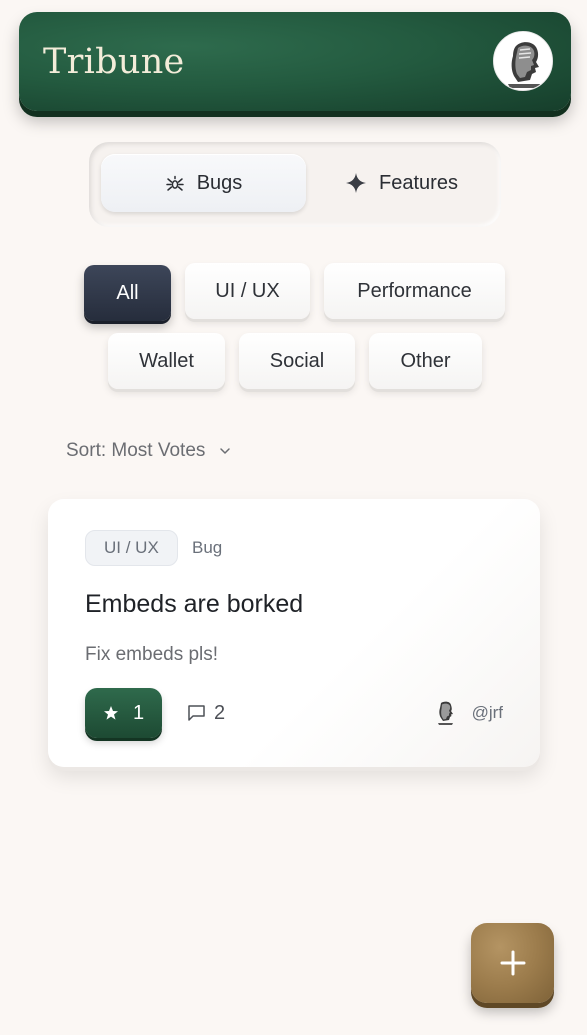 Image resolution: width=587 pixels, height=1035 pixels. What do you see at coordinates (418, 182) in the screenshot?
I see `tab-features-label: Features` at bounding box center [418, 182].